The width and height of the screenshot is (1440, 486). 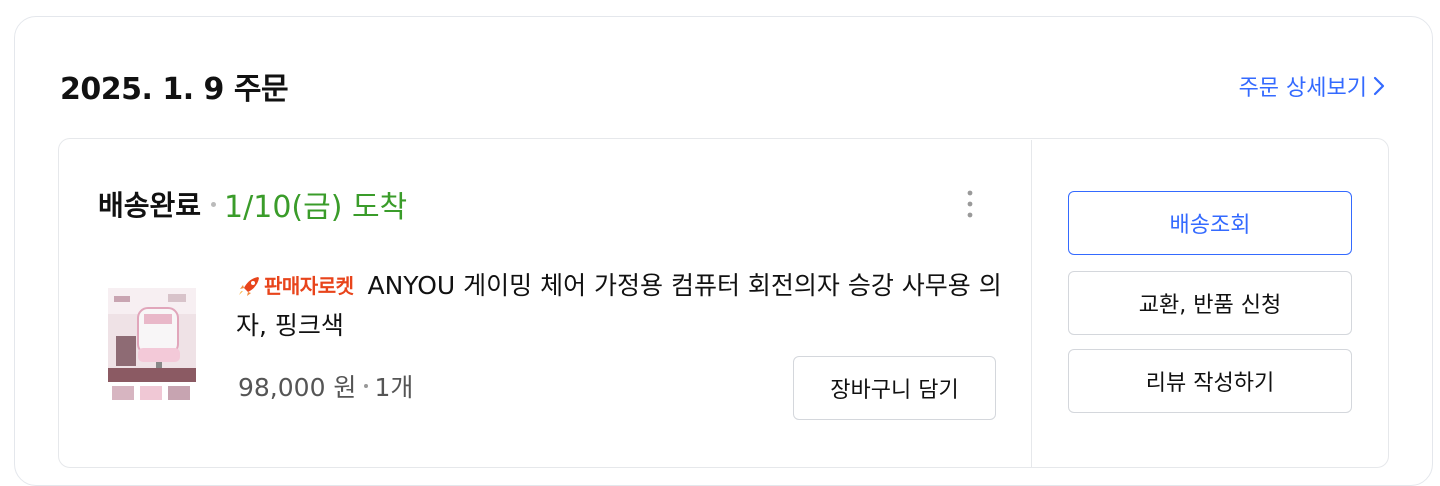 What do you see at coordinates (1302, 88) in the screenshot?
I see `order-detail-link-label: 주문 상세보기` at bounding box center [1302, 88].